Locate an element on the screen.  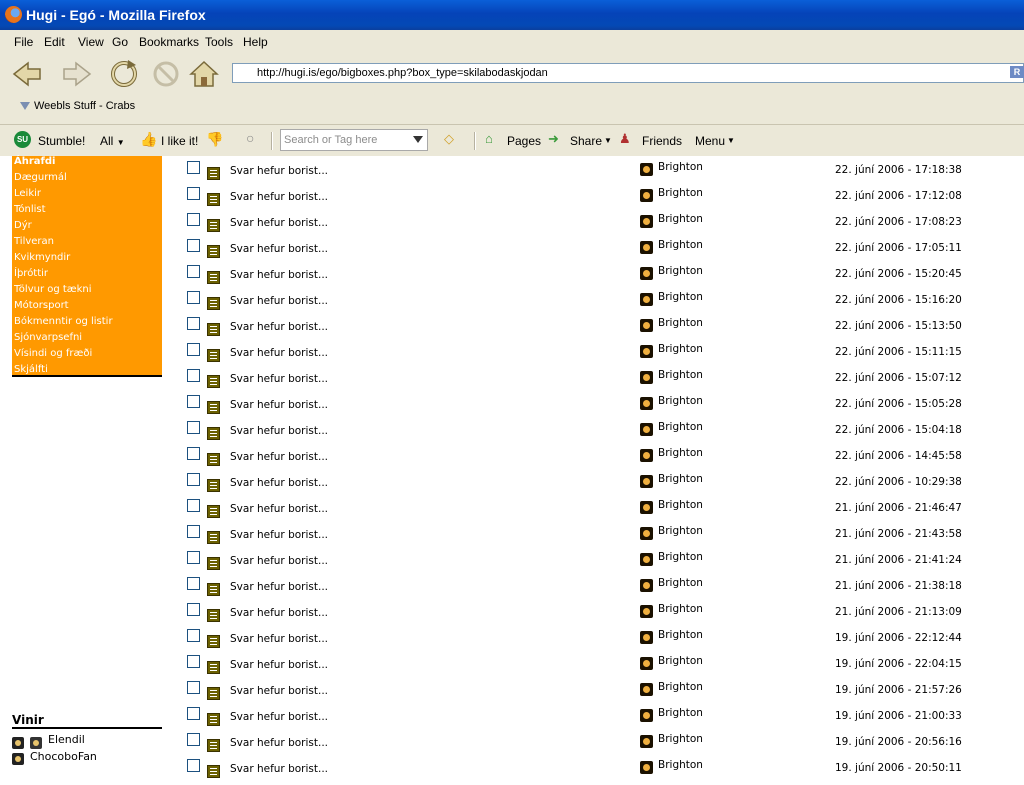
stumbleupon-logo-icon: SU is located at coordinates (22, 139).